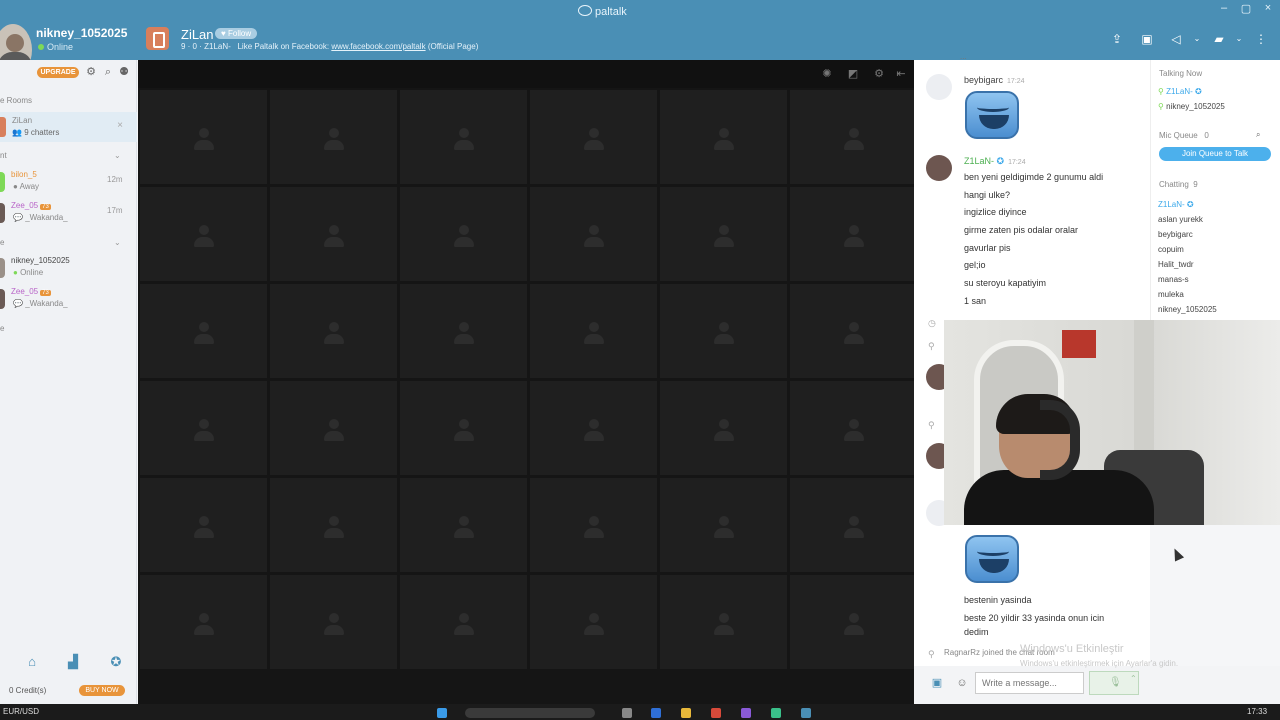 Image resolution: width=1280 pixels, height=720 pixels. I want to click on camera-off-icon: ▰, so click(1219, 39).